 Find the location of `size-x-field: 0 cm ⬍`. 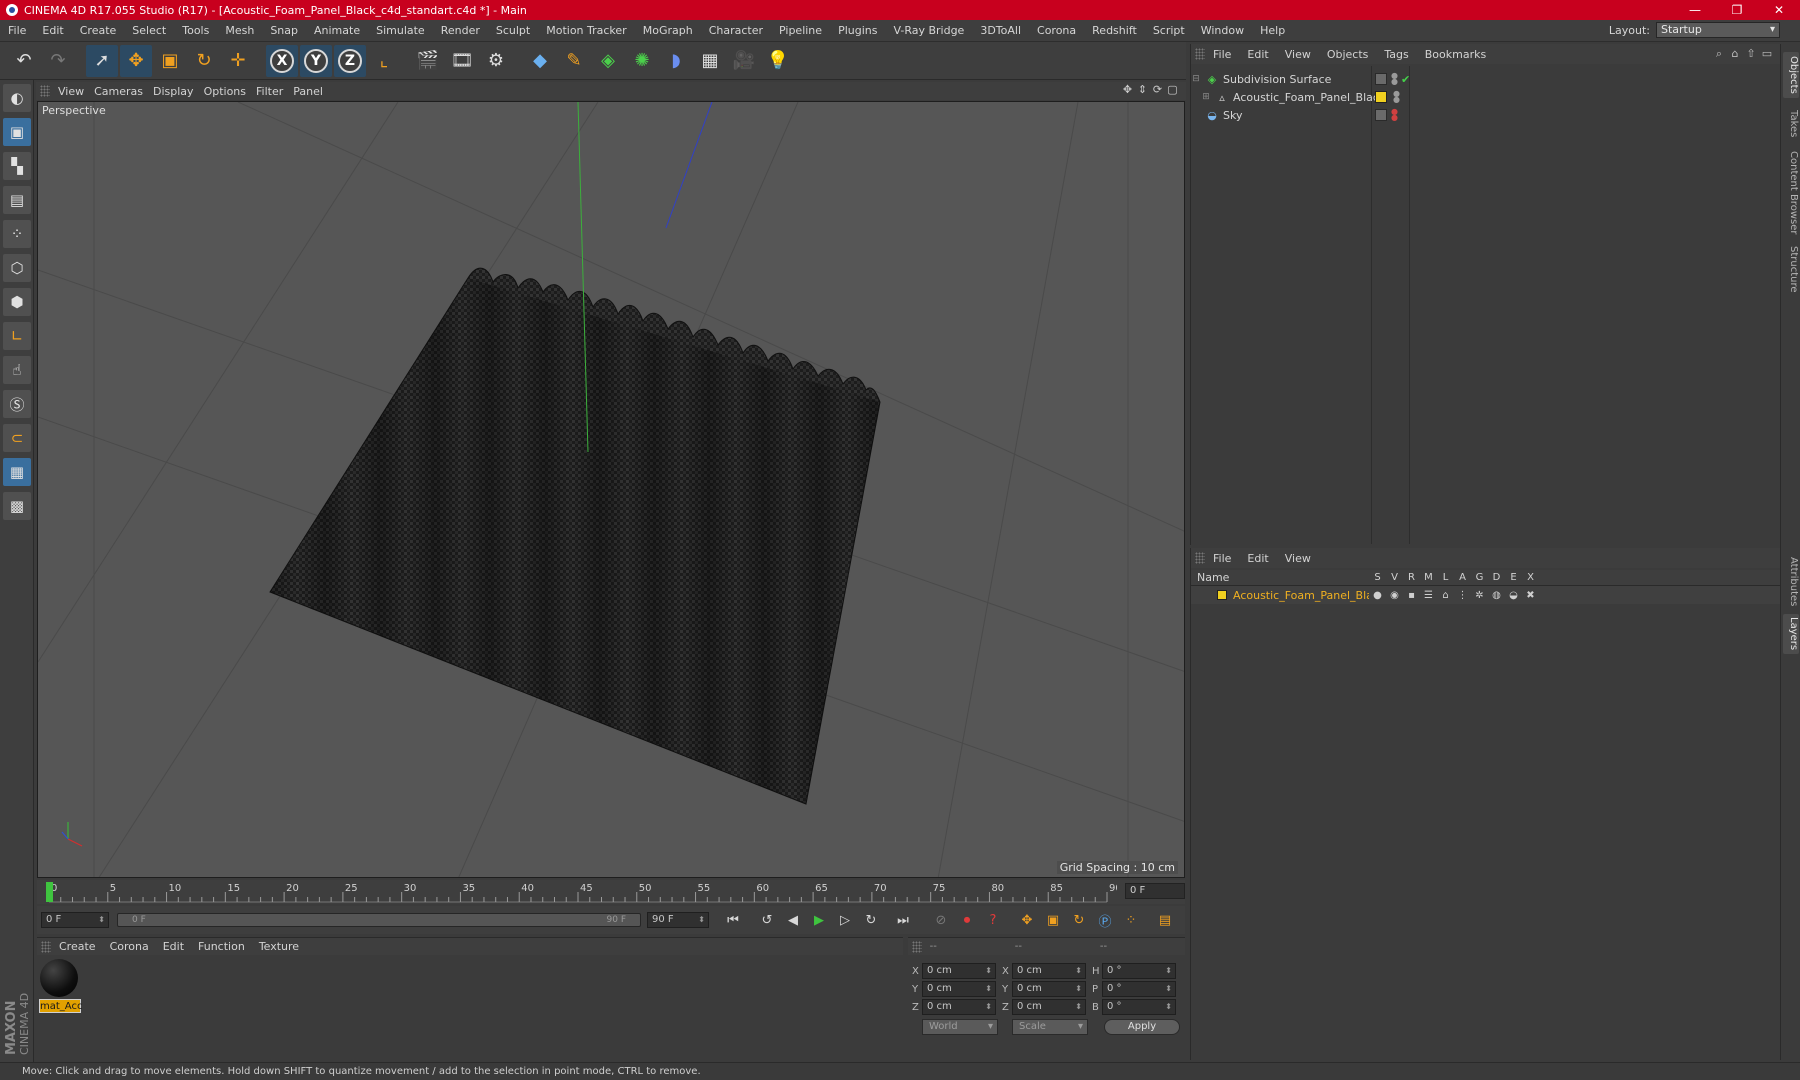

size-x-field: 0 cm ⬍ is located at coordinates (1049, 971).